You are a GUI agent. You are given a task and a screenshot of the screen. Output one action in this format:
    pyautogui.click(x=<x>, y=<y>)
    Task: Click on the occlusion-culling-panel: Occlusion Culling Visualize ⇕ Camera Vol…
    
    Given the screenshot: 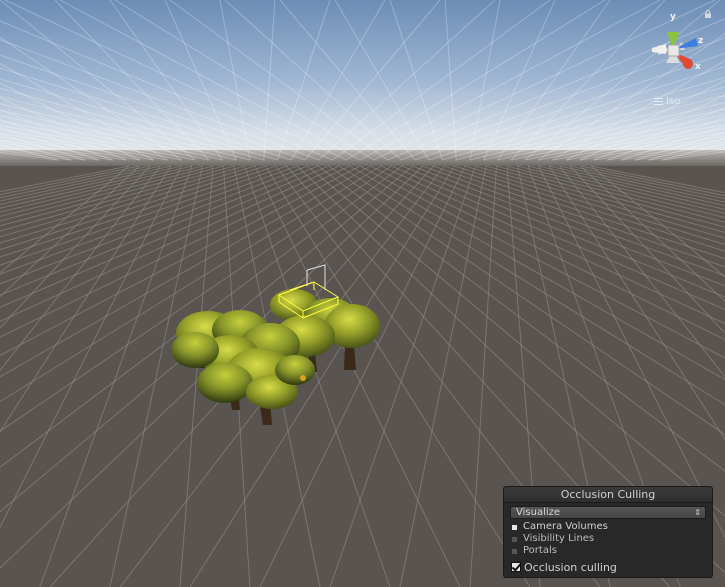 What is the action you would take?
    pyautogui.click(x=608, y=532)
    